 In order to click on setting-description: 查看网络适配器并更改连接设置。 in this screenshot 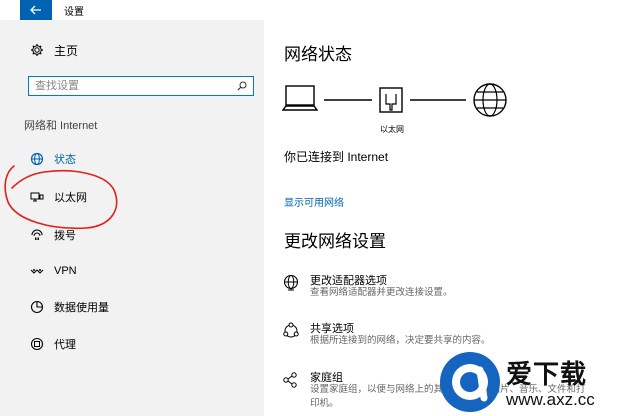, I will do `click(381, 292)`.